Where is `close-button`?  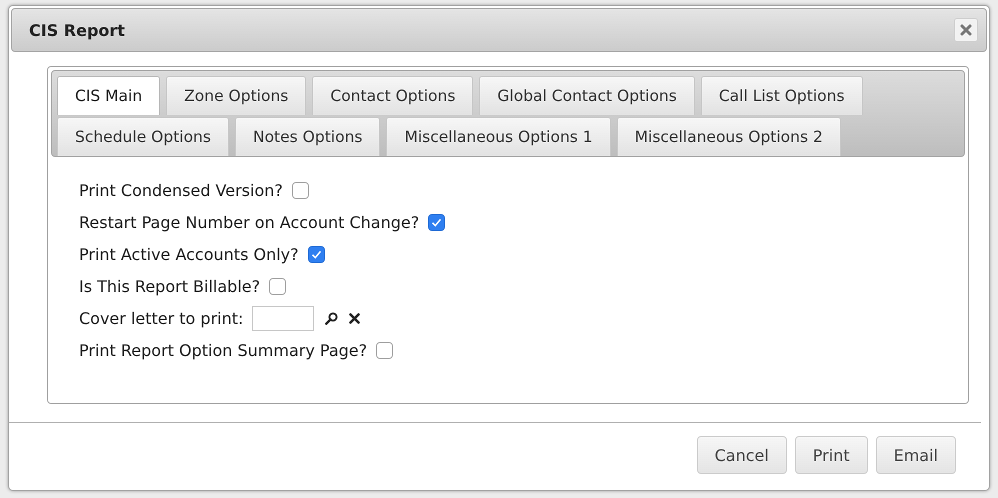 close-button is located at coordinates (966, 30).